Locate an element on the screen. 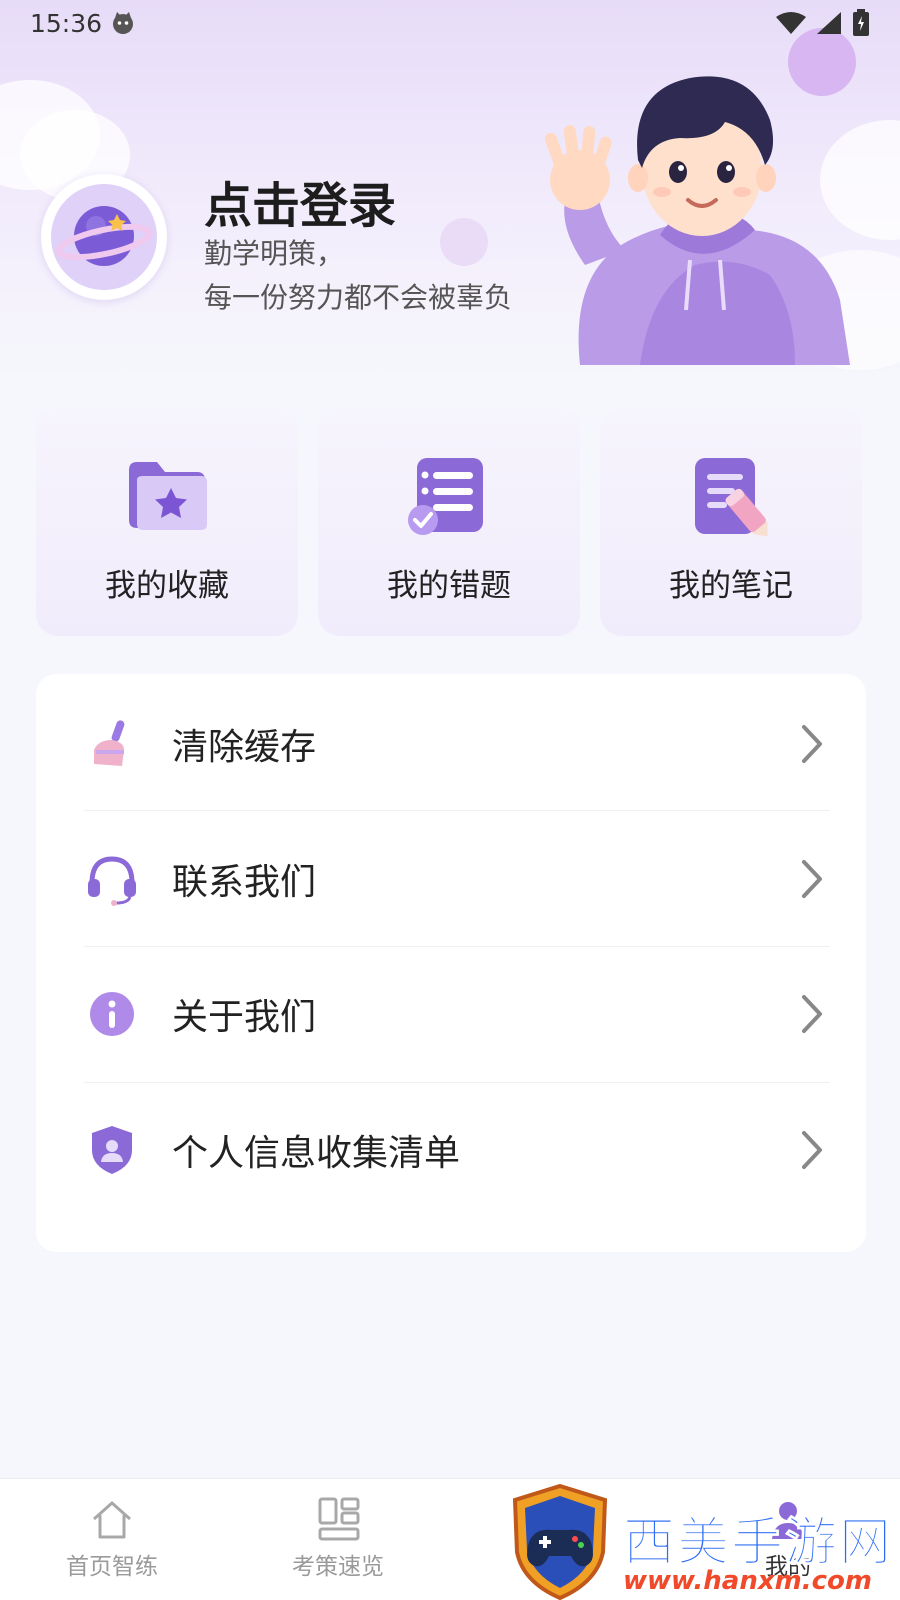 The image size is (900, 1600). menu-contact-us-label: 联系我们 is located at coordinates (244, 882).